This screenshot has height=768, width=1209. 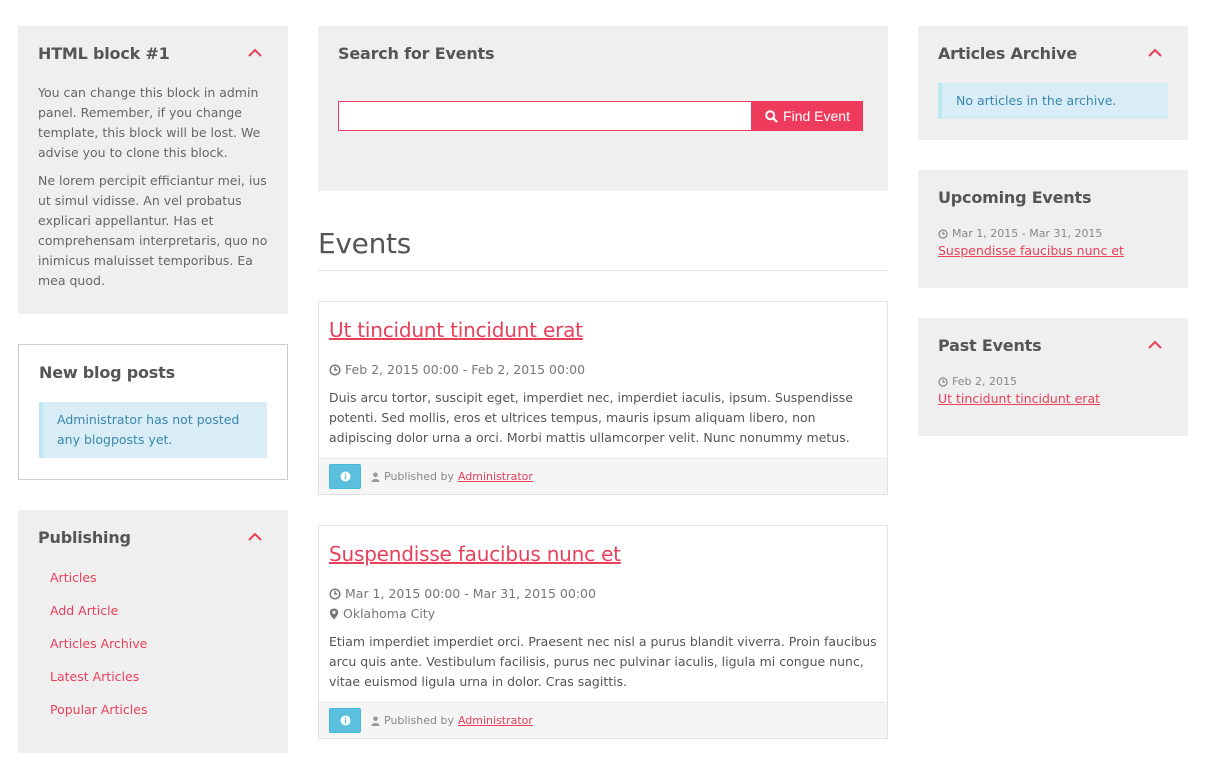 I want to click on event-location: Oklahoma City, so click(x=603, y=614).